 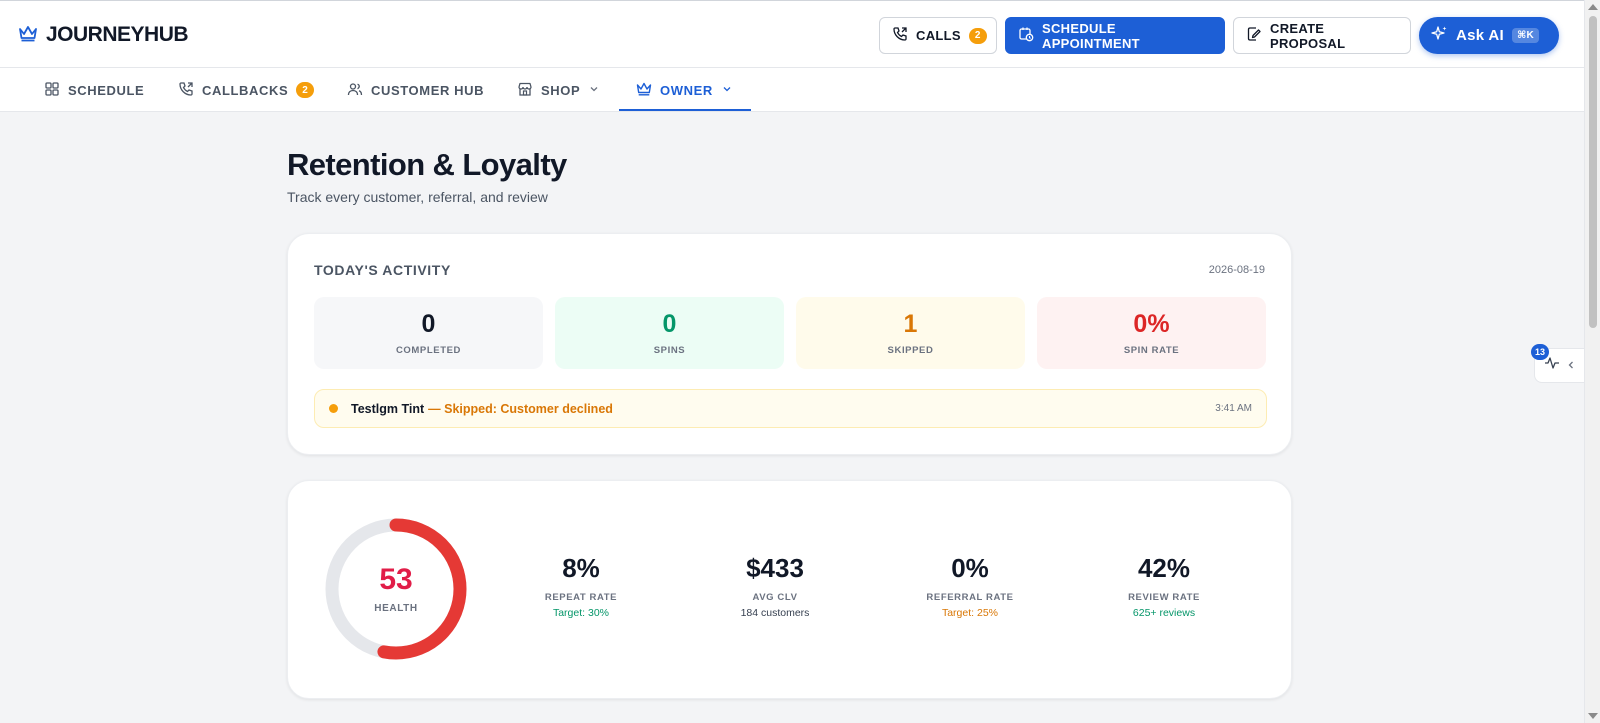 I want to click on stat-spins: 0 SPINS, so click(x=669, y=333).